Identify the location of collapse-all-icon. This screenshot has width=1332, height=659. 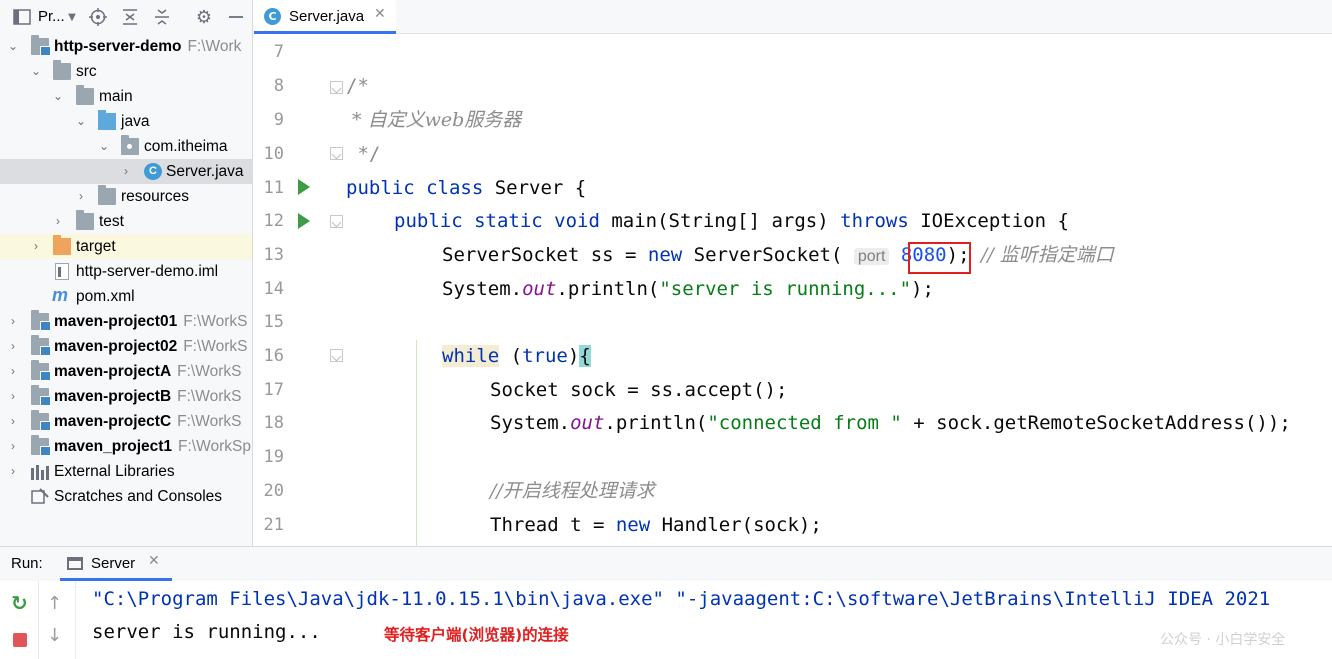
(162, 17).